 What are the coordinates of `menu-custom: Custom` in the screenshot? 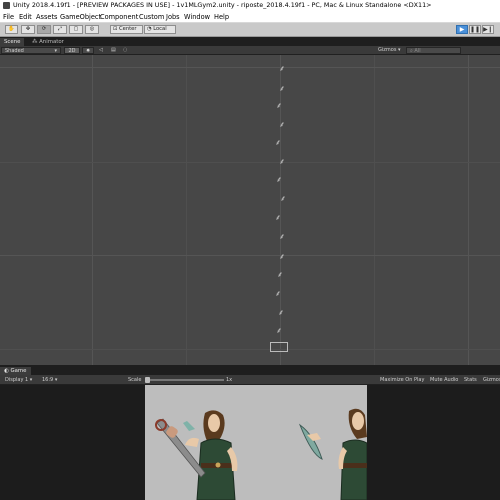 It's located at (151, 17).